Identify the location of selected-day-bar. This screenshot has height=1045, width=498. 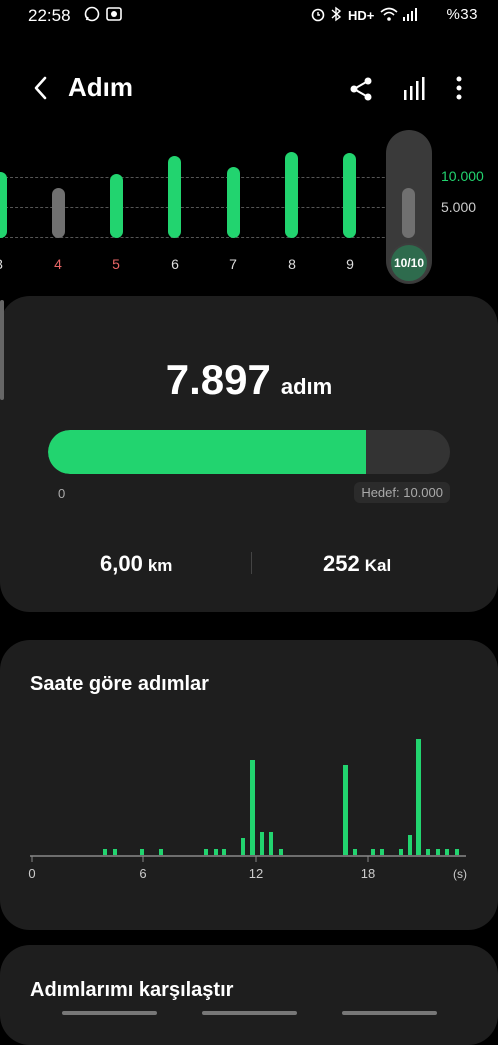
(408, 213).